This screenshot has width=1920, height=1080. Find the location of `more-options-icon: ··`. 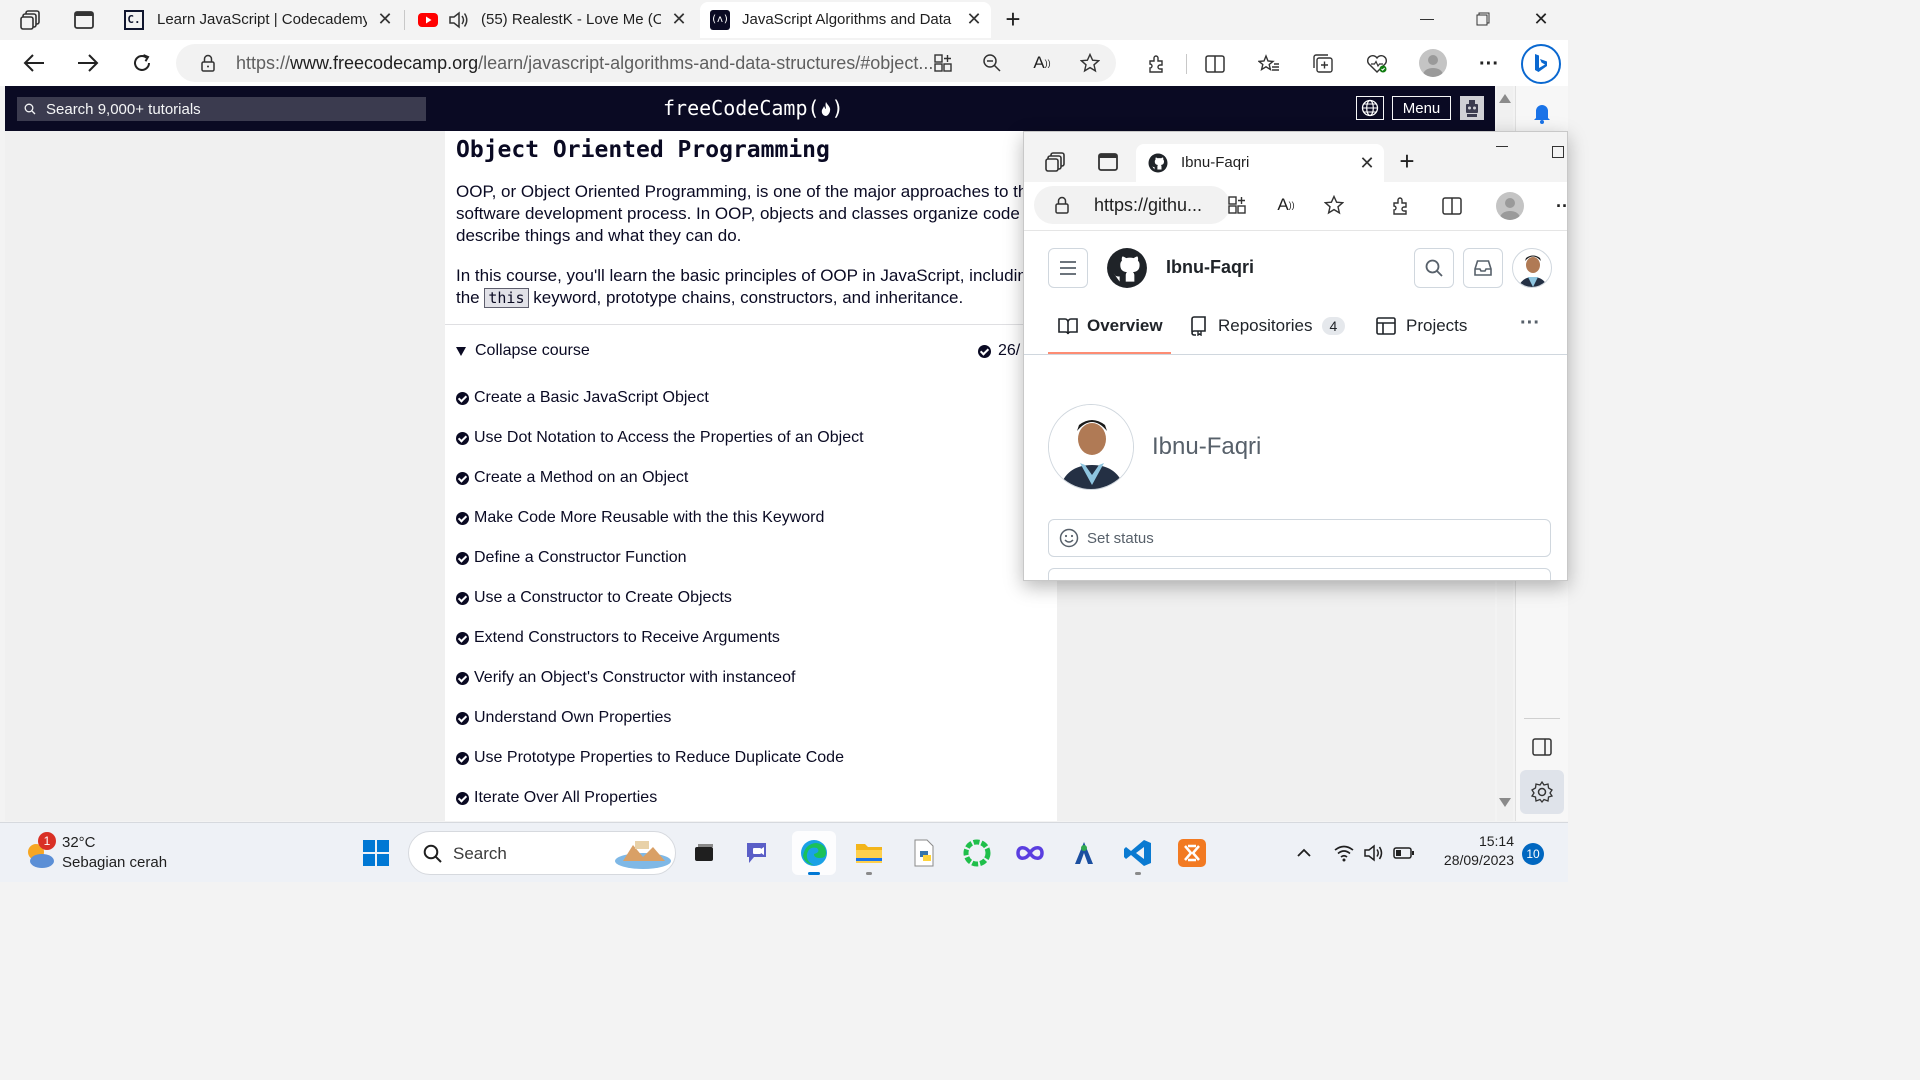

more-options-icon: ·· is located at coordinates (1559, 206).